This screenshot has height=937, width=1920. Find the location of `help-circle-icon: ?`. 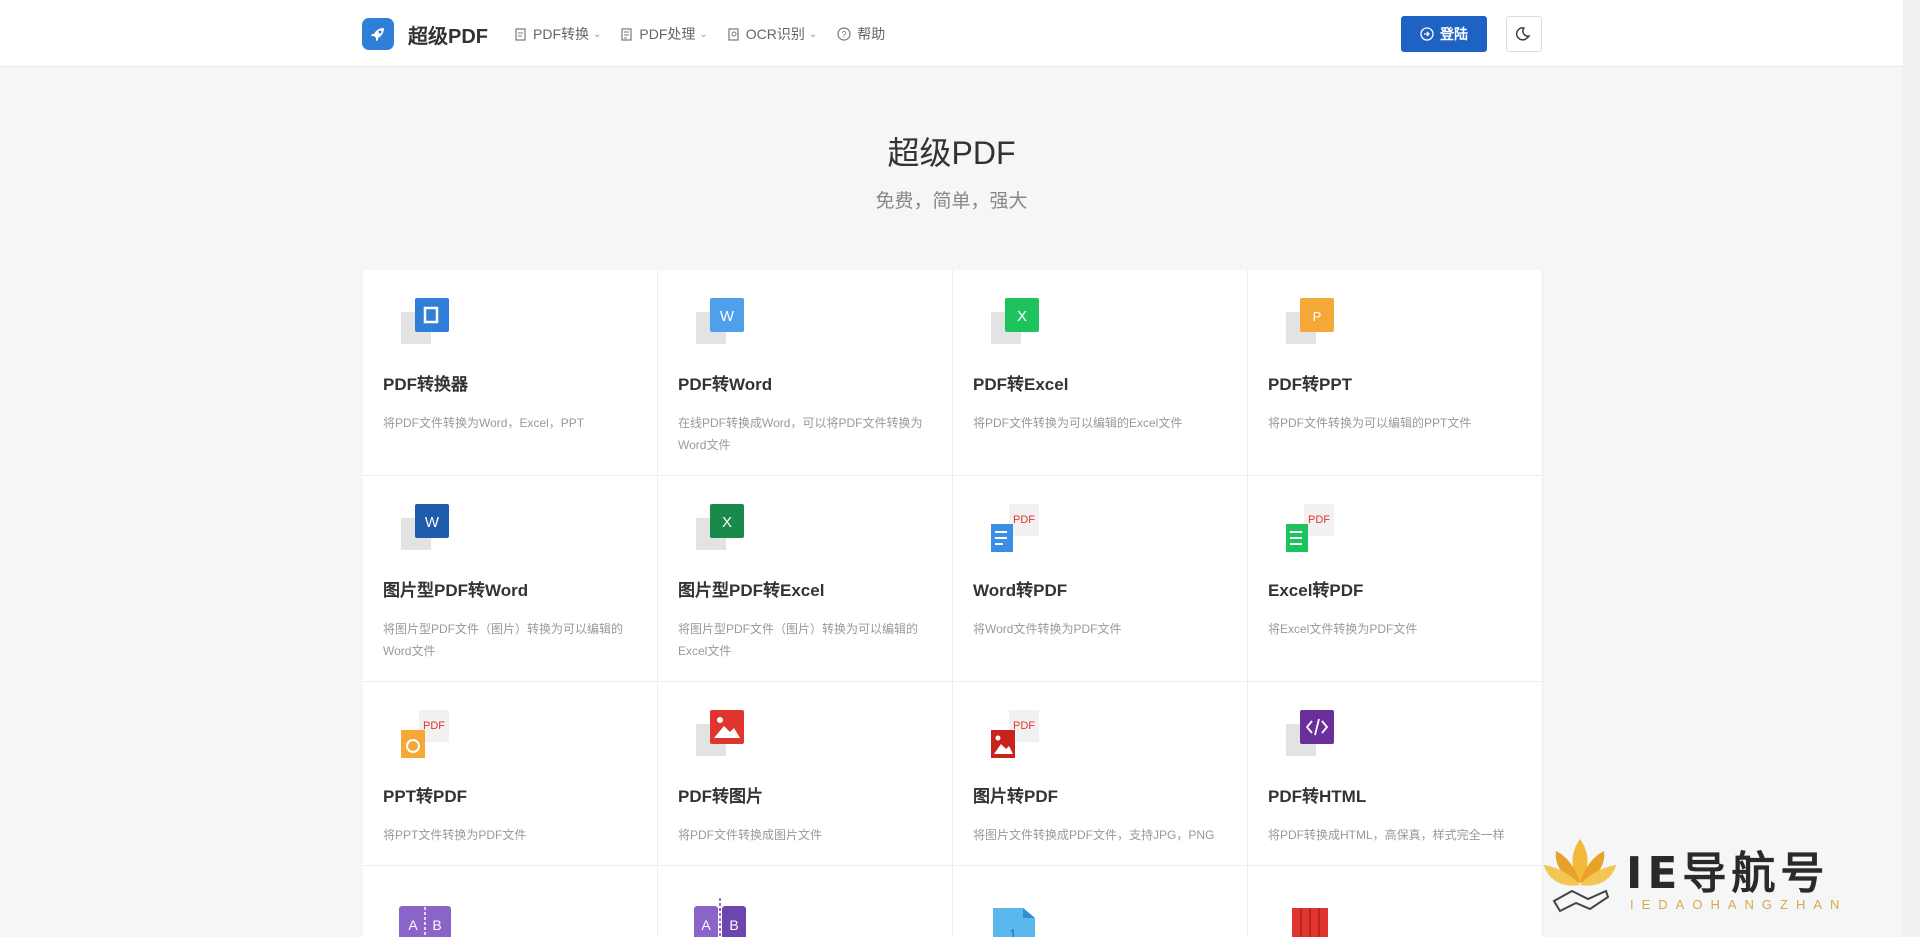

help-circle-icon: ? is located at coordinates (844, 34).